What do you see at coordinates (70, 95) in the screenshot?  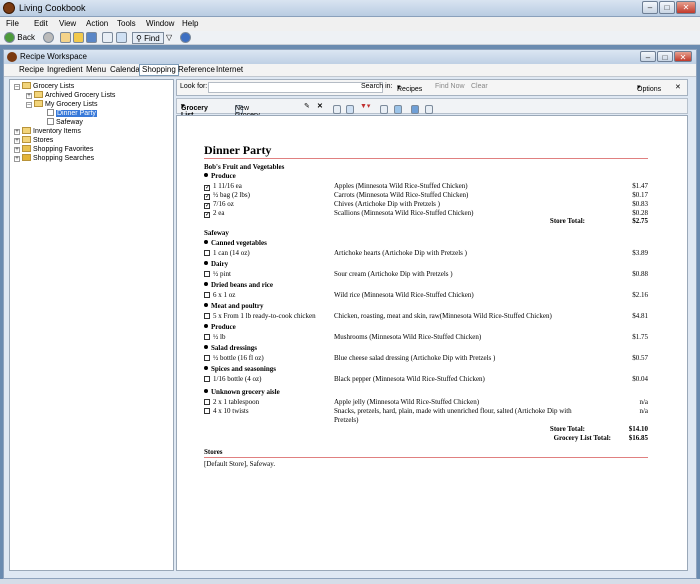 I see `tree-archived: + Archived Grocery Lists` at bounding box center [70, 95].